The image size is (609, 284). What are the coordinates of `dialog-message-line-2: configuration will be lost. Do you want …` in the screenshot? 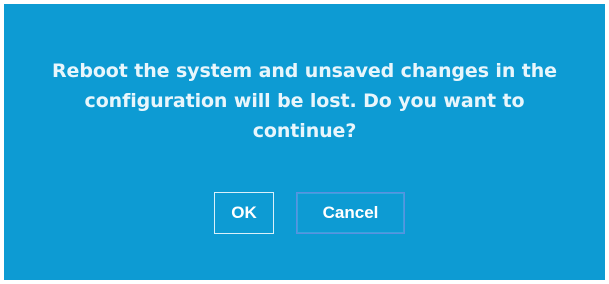 It's located at (304, 101).